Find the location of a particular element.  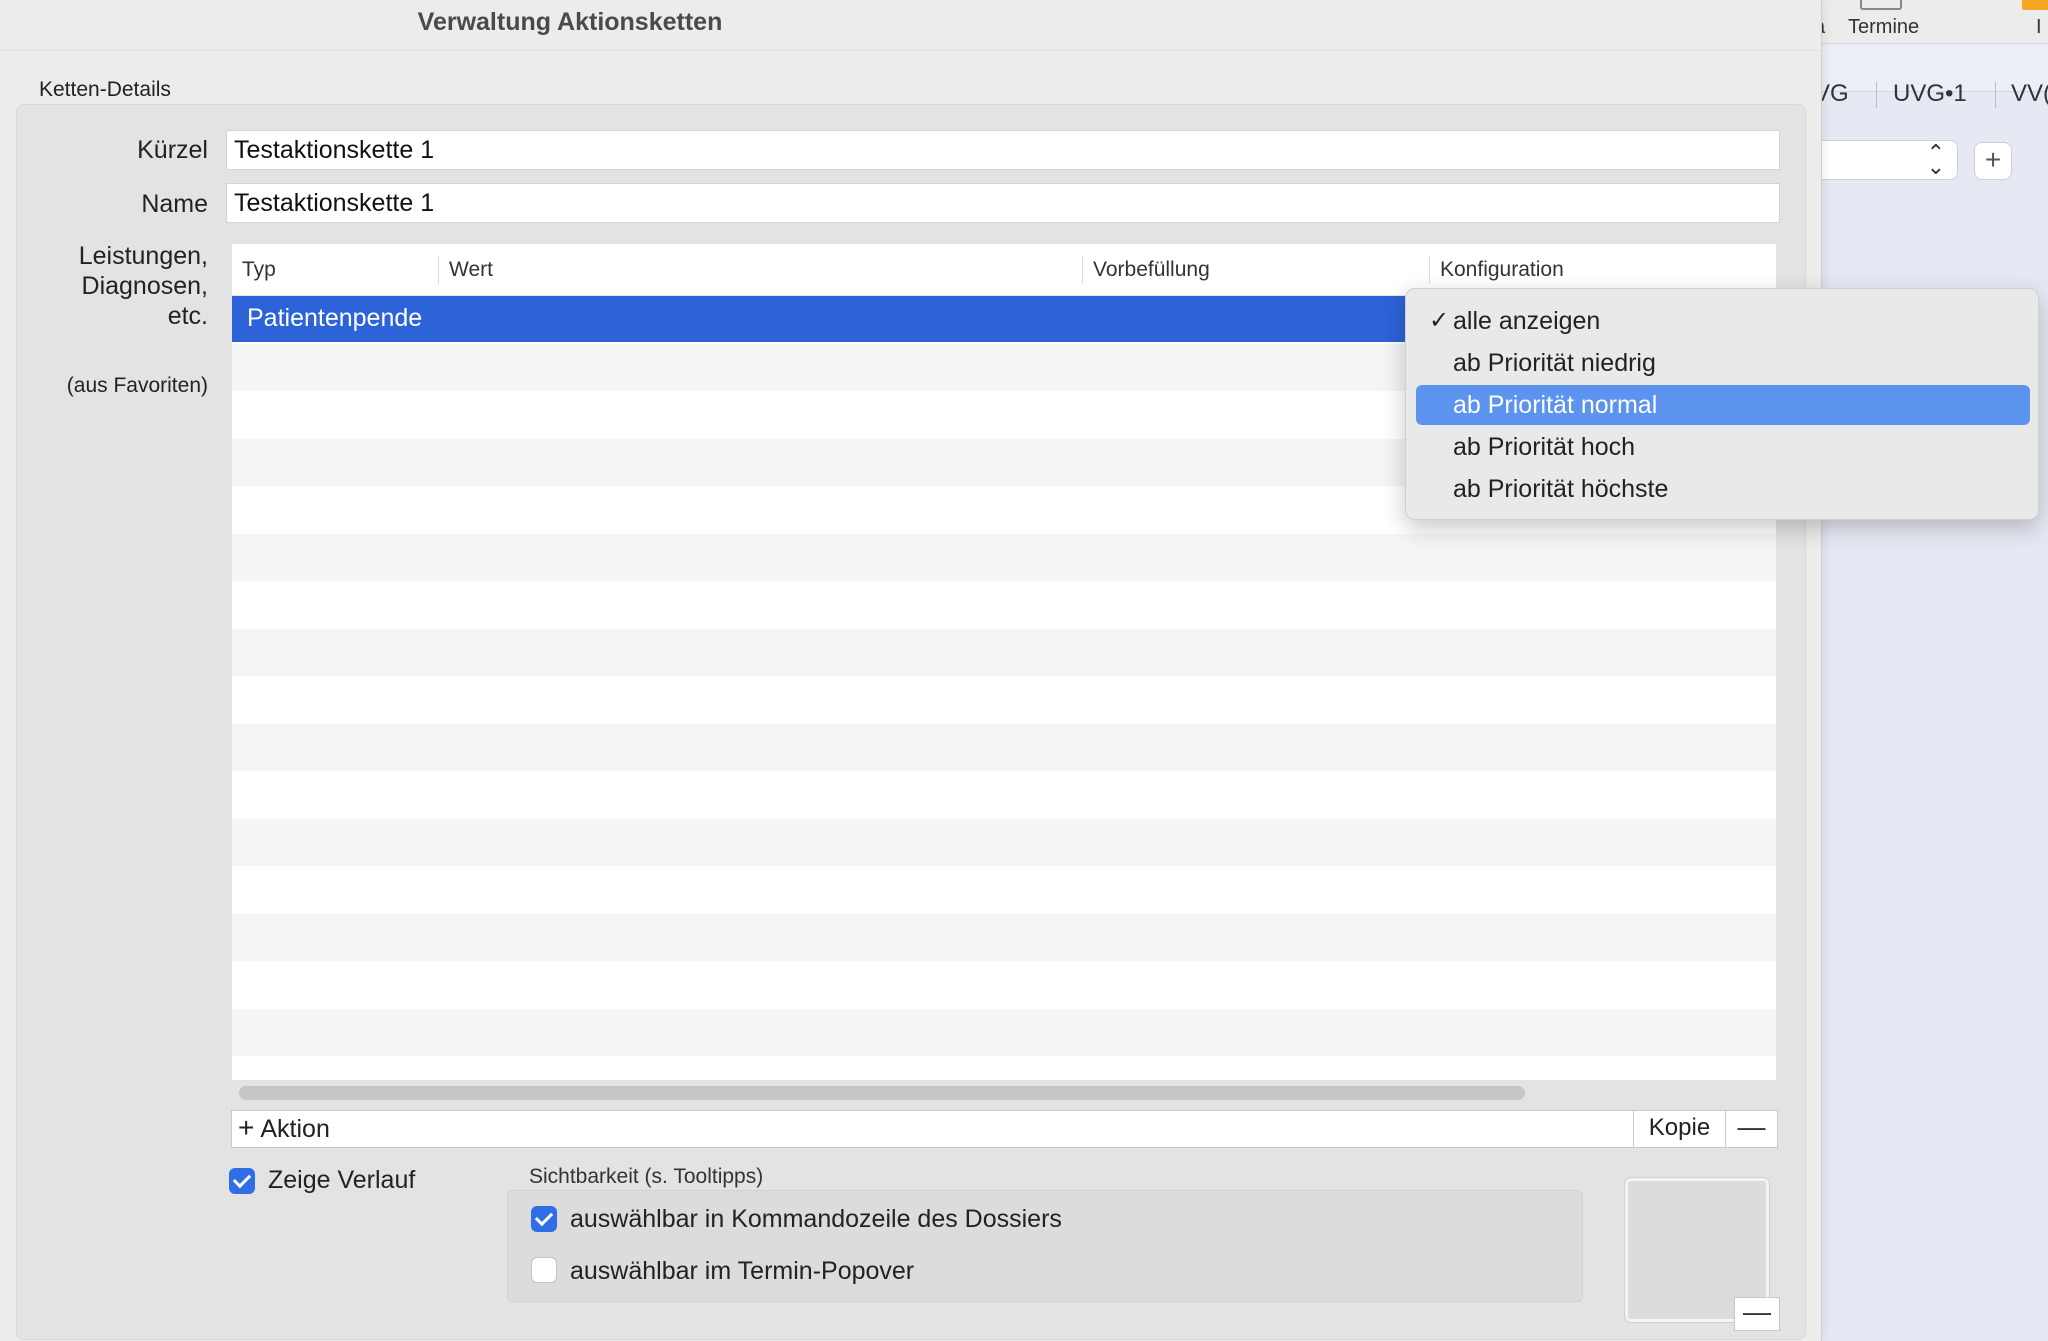

dropdown-item: ab Priorität normal is located at coordinates (1723, 405).